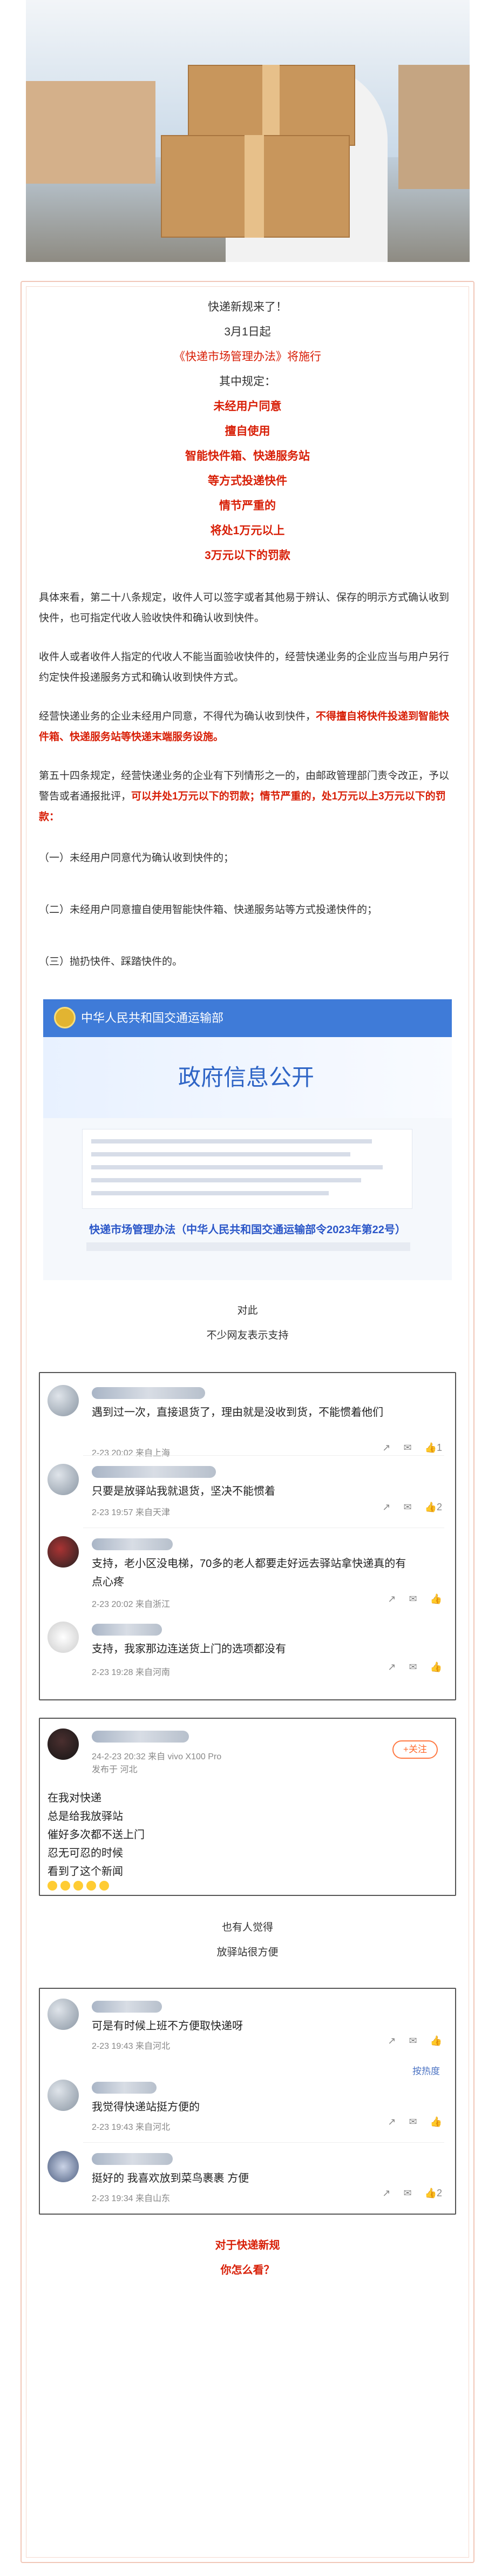  Describe the element at coordinates (248, 1310) in the screenshot. I see `mid-text-1: 对此` at that location.